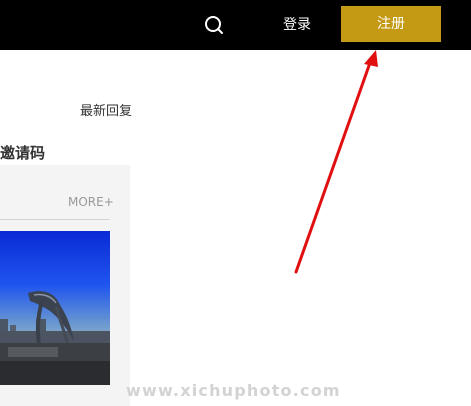 This screenshot has width=471, height=406. I want to click on panel-divider, so click(55, 219).